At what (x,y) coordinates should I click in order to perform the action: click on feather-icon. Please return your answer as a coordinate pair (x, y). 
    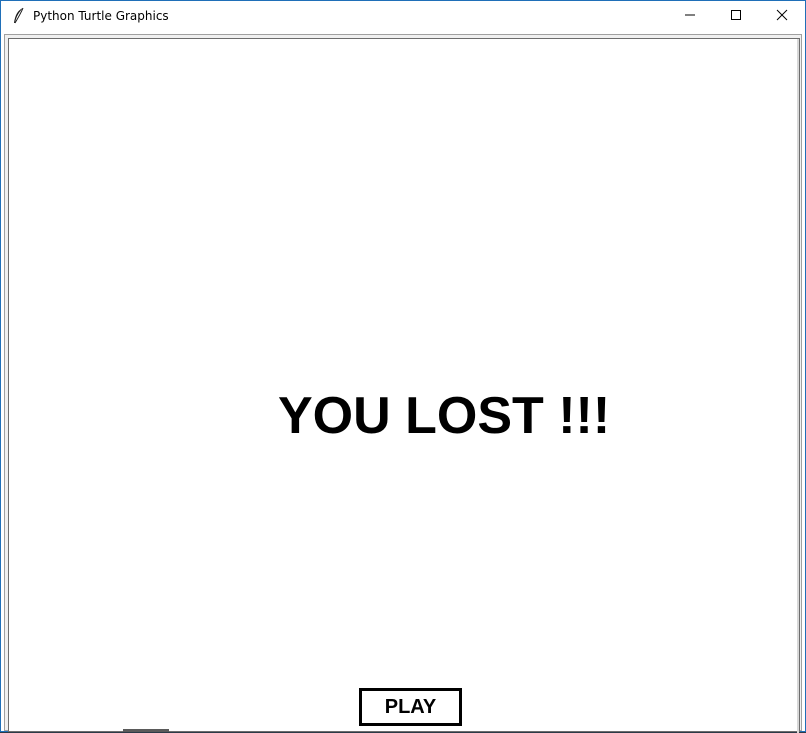
    Looking at the image, I should click on (19, 16).